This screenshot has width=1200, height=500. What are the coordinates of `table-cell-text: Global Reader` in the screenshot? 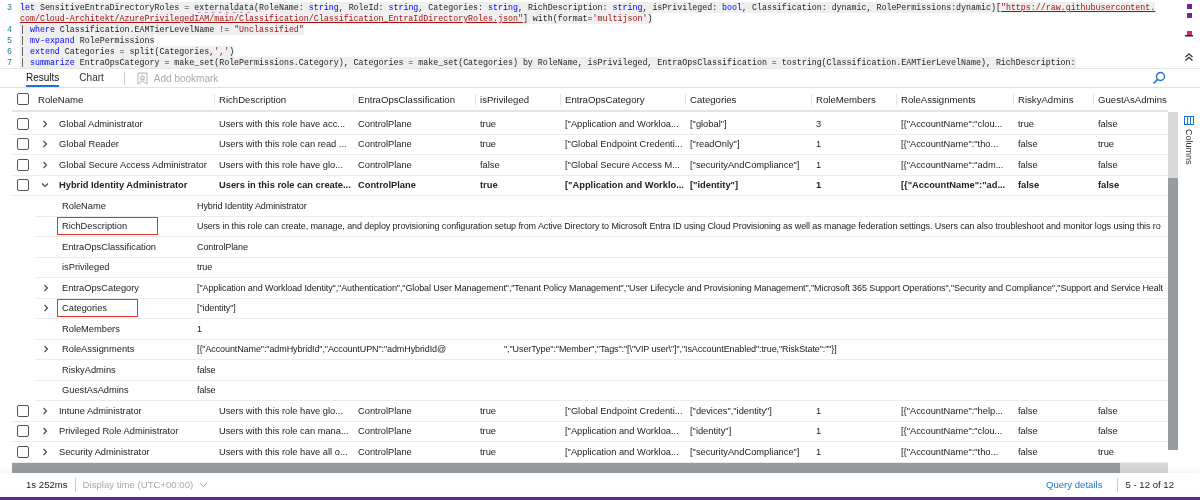 It's located at (89, 144).